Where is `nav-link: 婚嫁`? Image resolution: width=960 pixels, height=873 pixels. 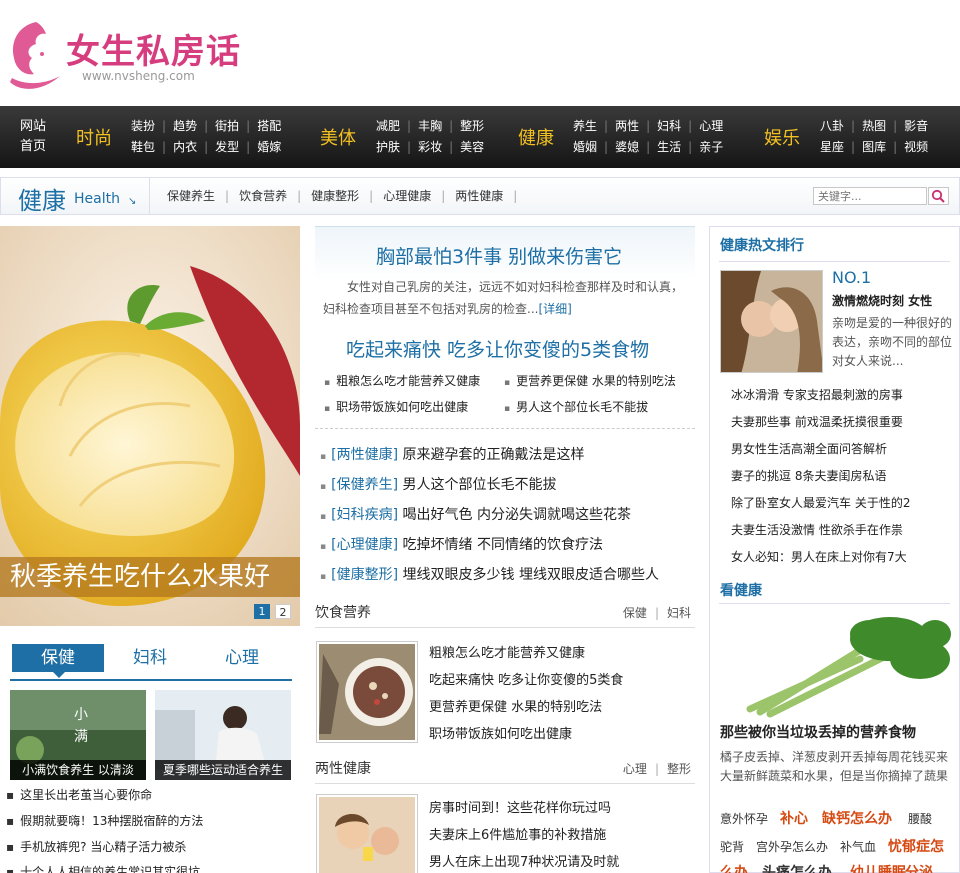
nav-link: 婚嫁 is located at coordinates (269, 147).